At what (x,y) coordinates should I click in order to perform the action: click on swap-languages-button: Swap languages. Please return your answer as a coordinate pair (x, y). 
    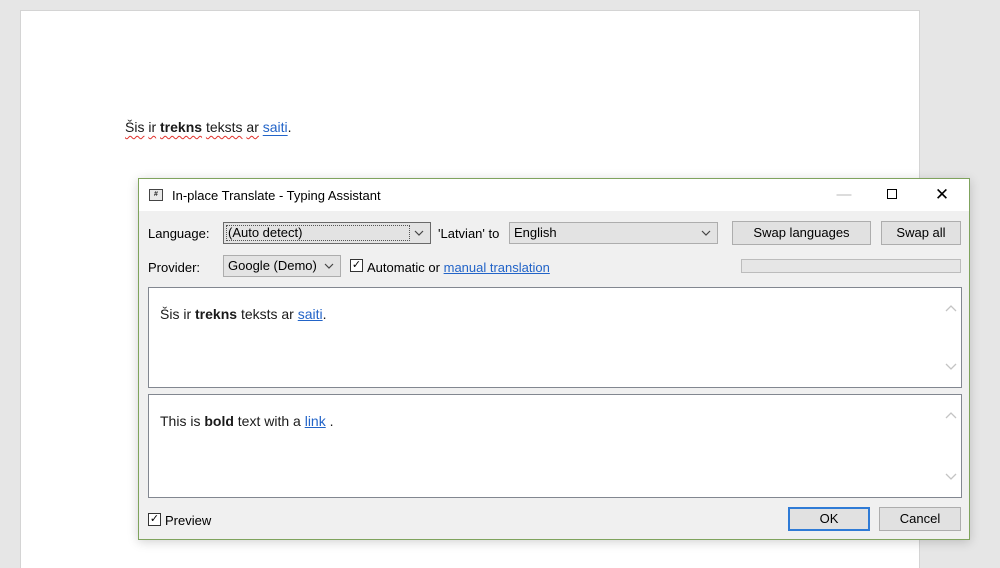
    Looking at the image, I should click on (801, 233).